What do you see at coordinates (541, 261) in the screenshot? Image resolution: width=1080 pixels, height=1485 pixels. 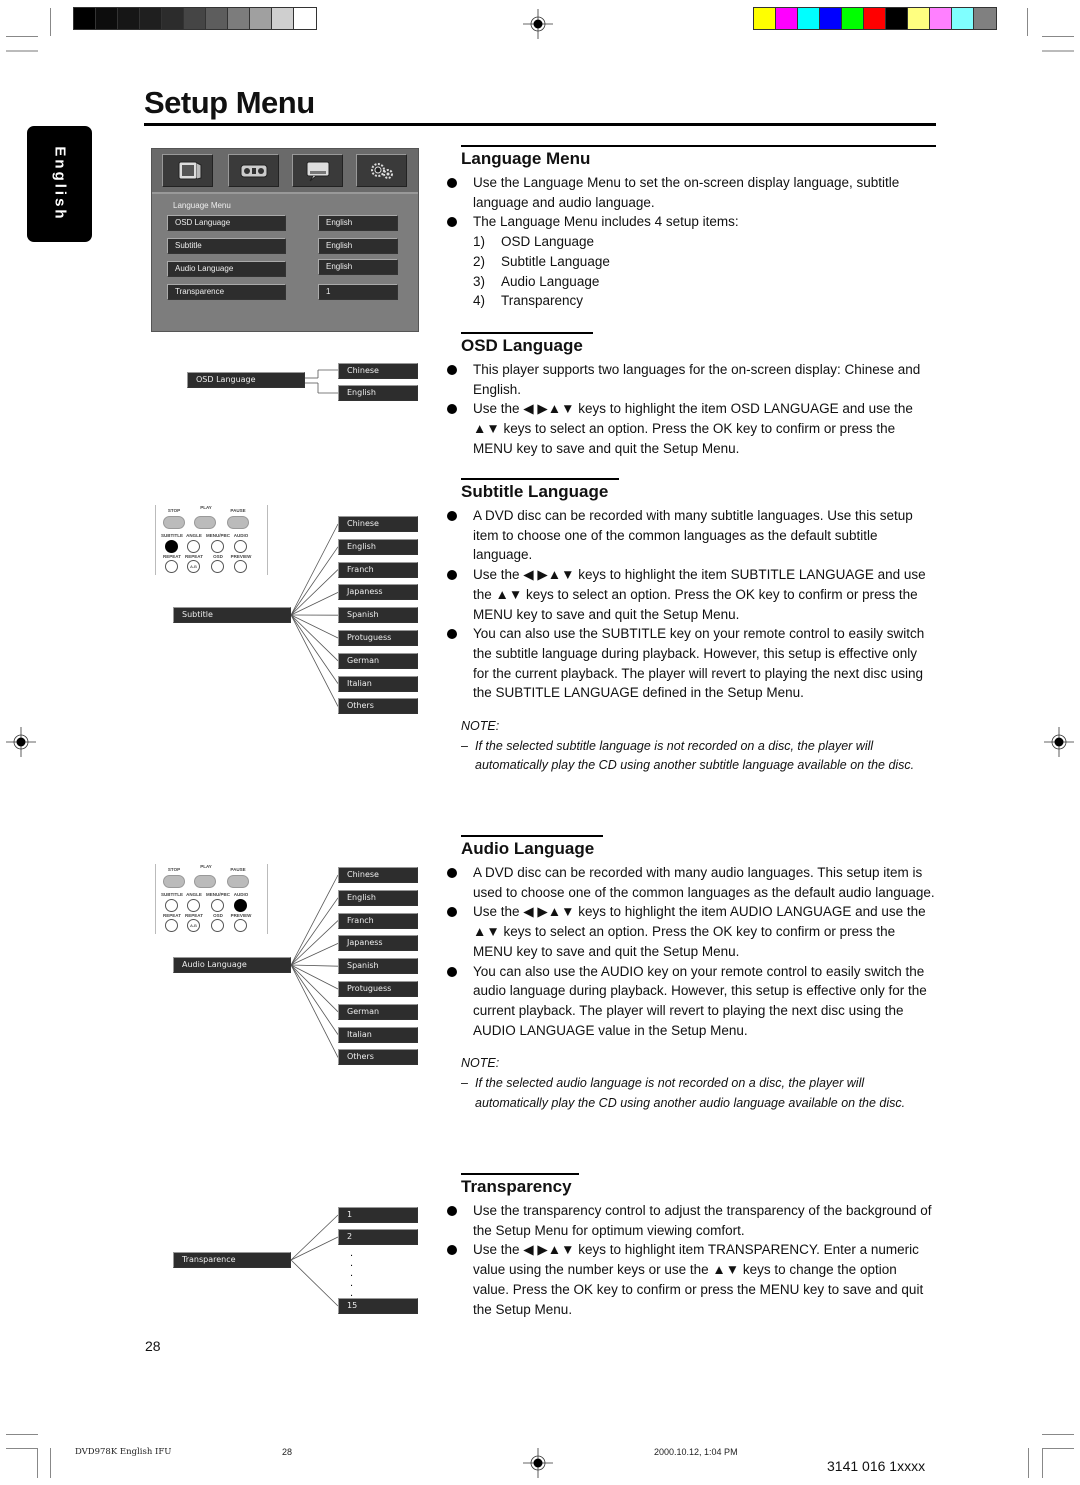 I see `list-item: 2) Subtitle Language` at bounding box center [541, 261].